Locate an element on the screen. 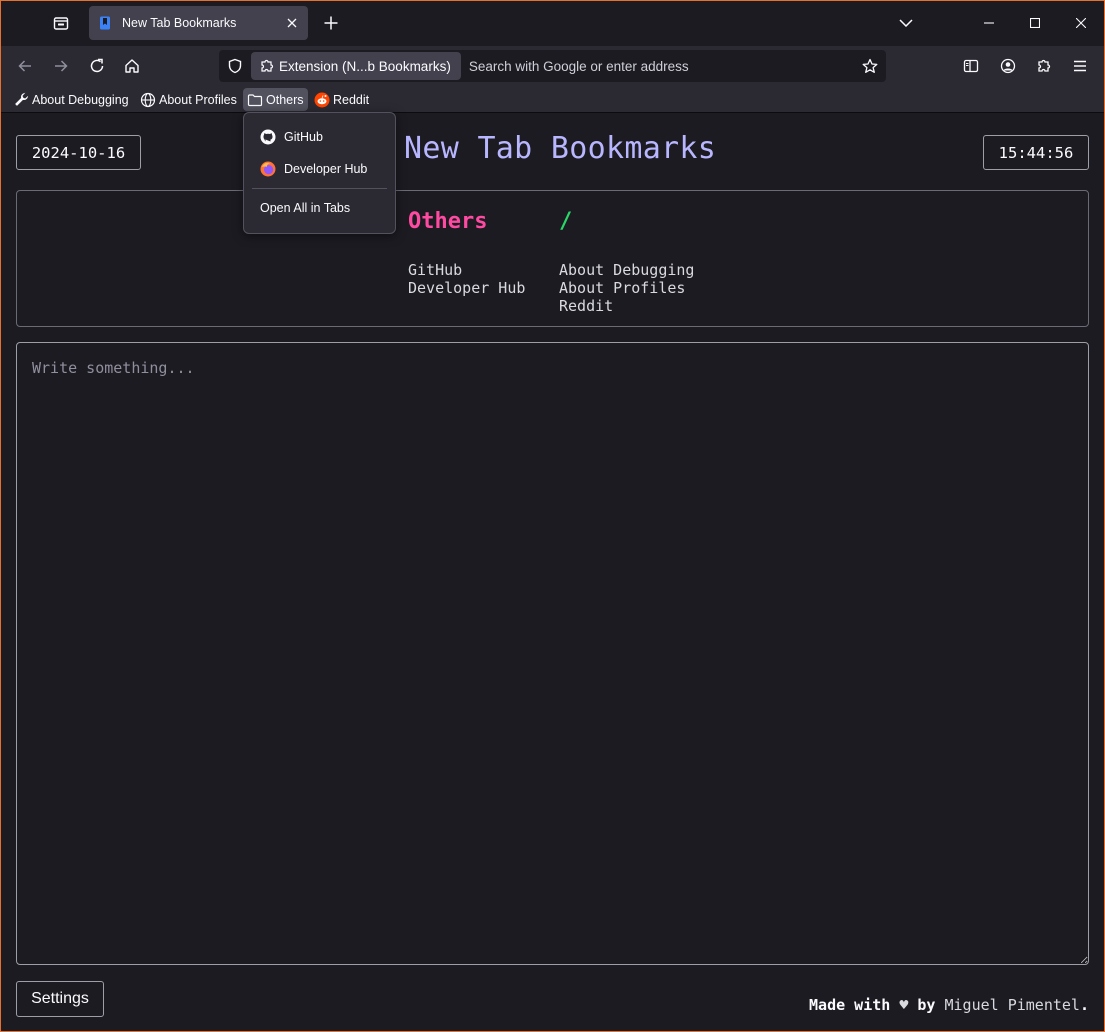 This screenshot has height=1032, width=1105. firefox-icon is located at coordinates (268, 169).